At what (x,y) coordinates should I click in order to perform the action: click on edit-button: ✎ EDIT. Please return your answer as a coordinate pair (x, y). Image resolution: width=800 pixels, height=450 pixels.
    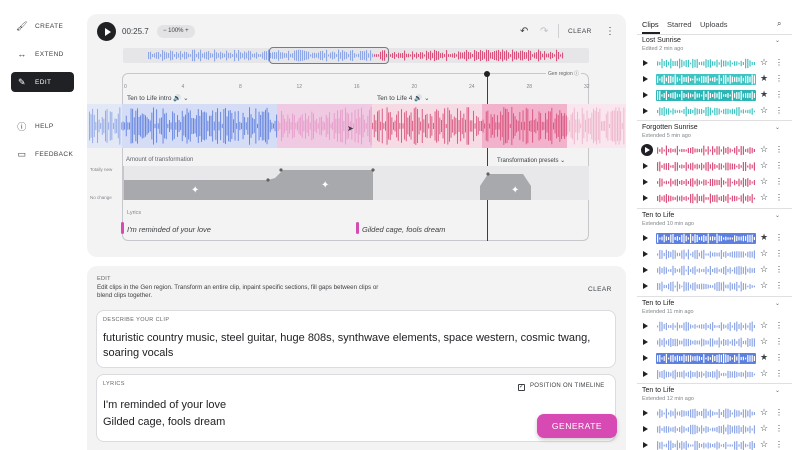
    Looking at the image, I should click on (42, 82).